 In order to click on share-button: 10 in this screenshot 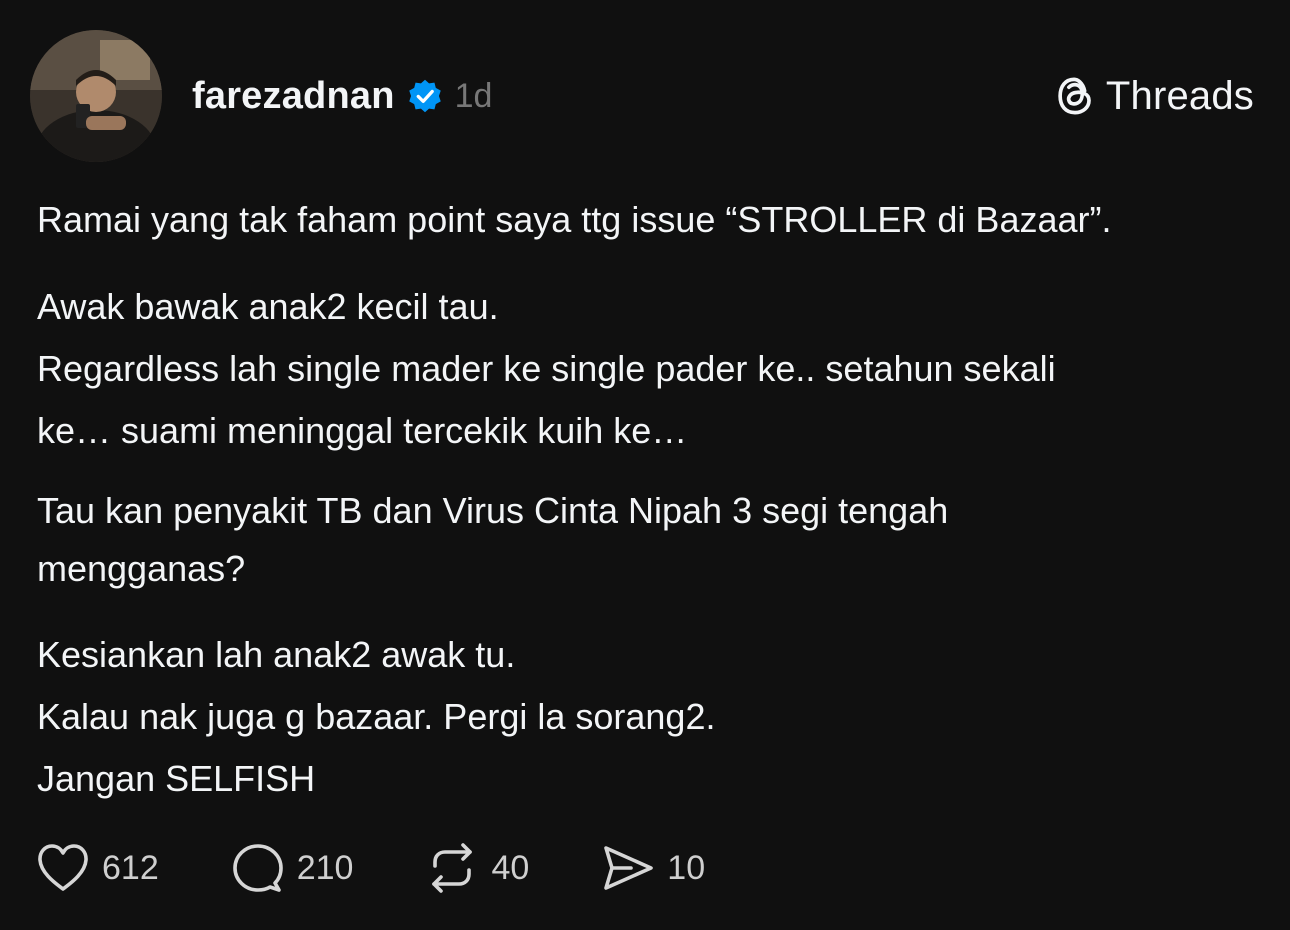, I will do `click(653, 868)`.